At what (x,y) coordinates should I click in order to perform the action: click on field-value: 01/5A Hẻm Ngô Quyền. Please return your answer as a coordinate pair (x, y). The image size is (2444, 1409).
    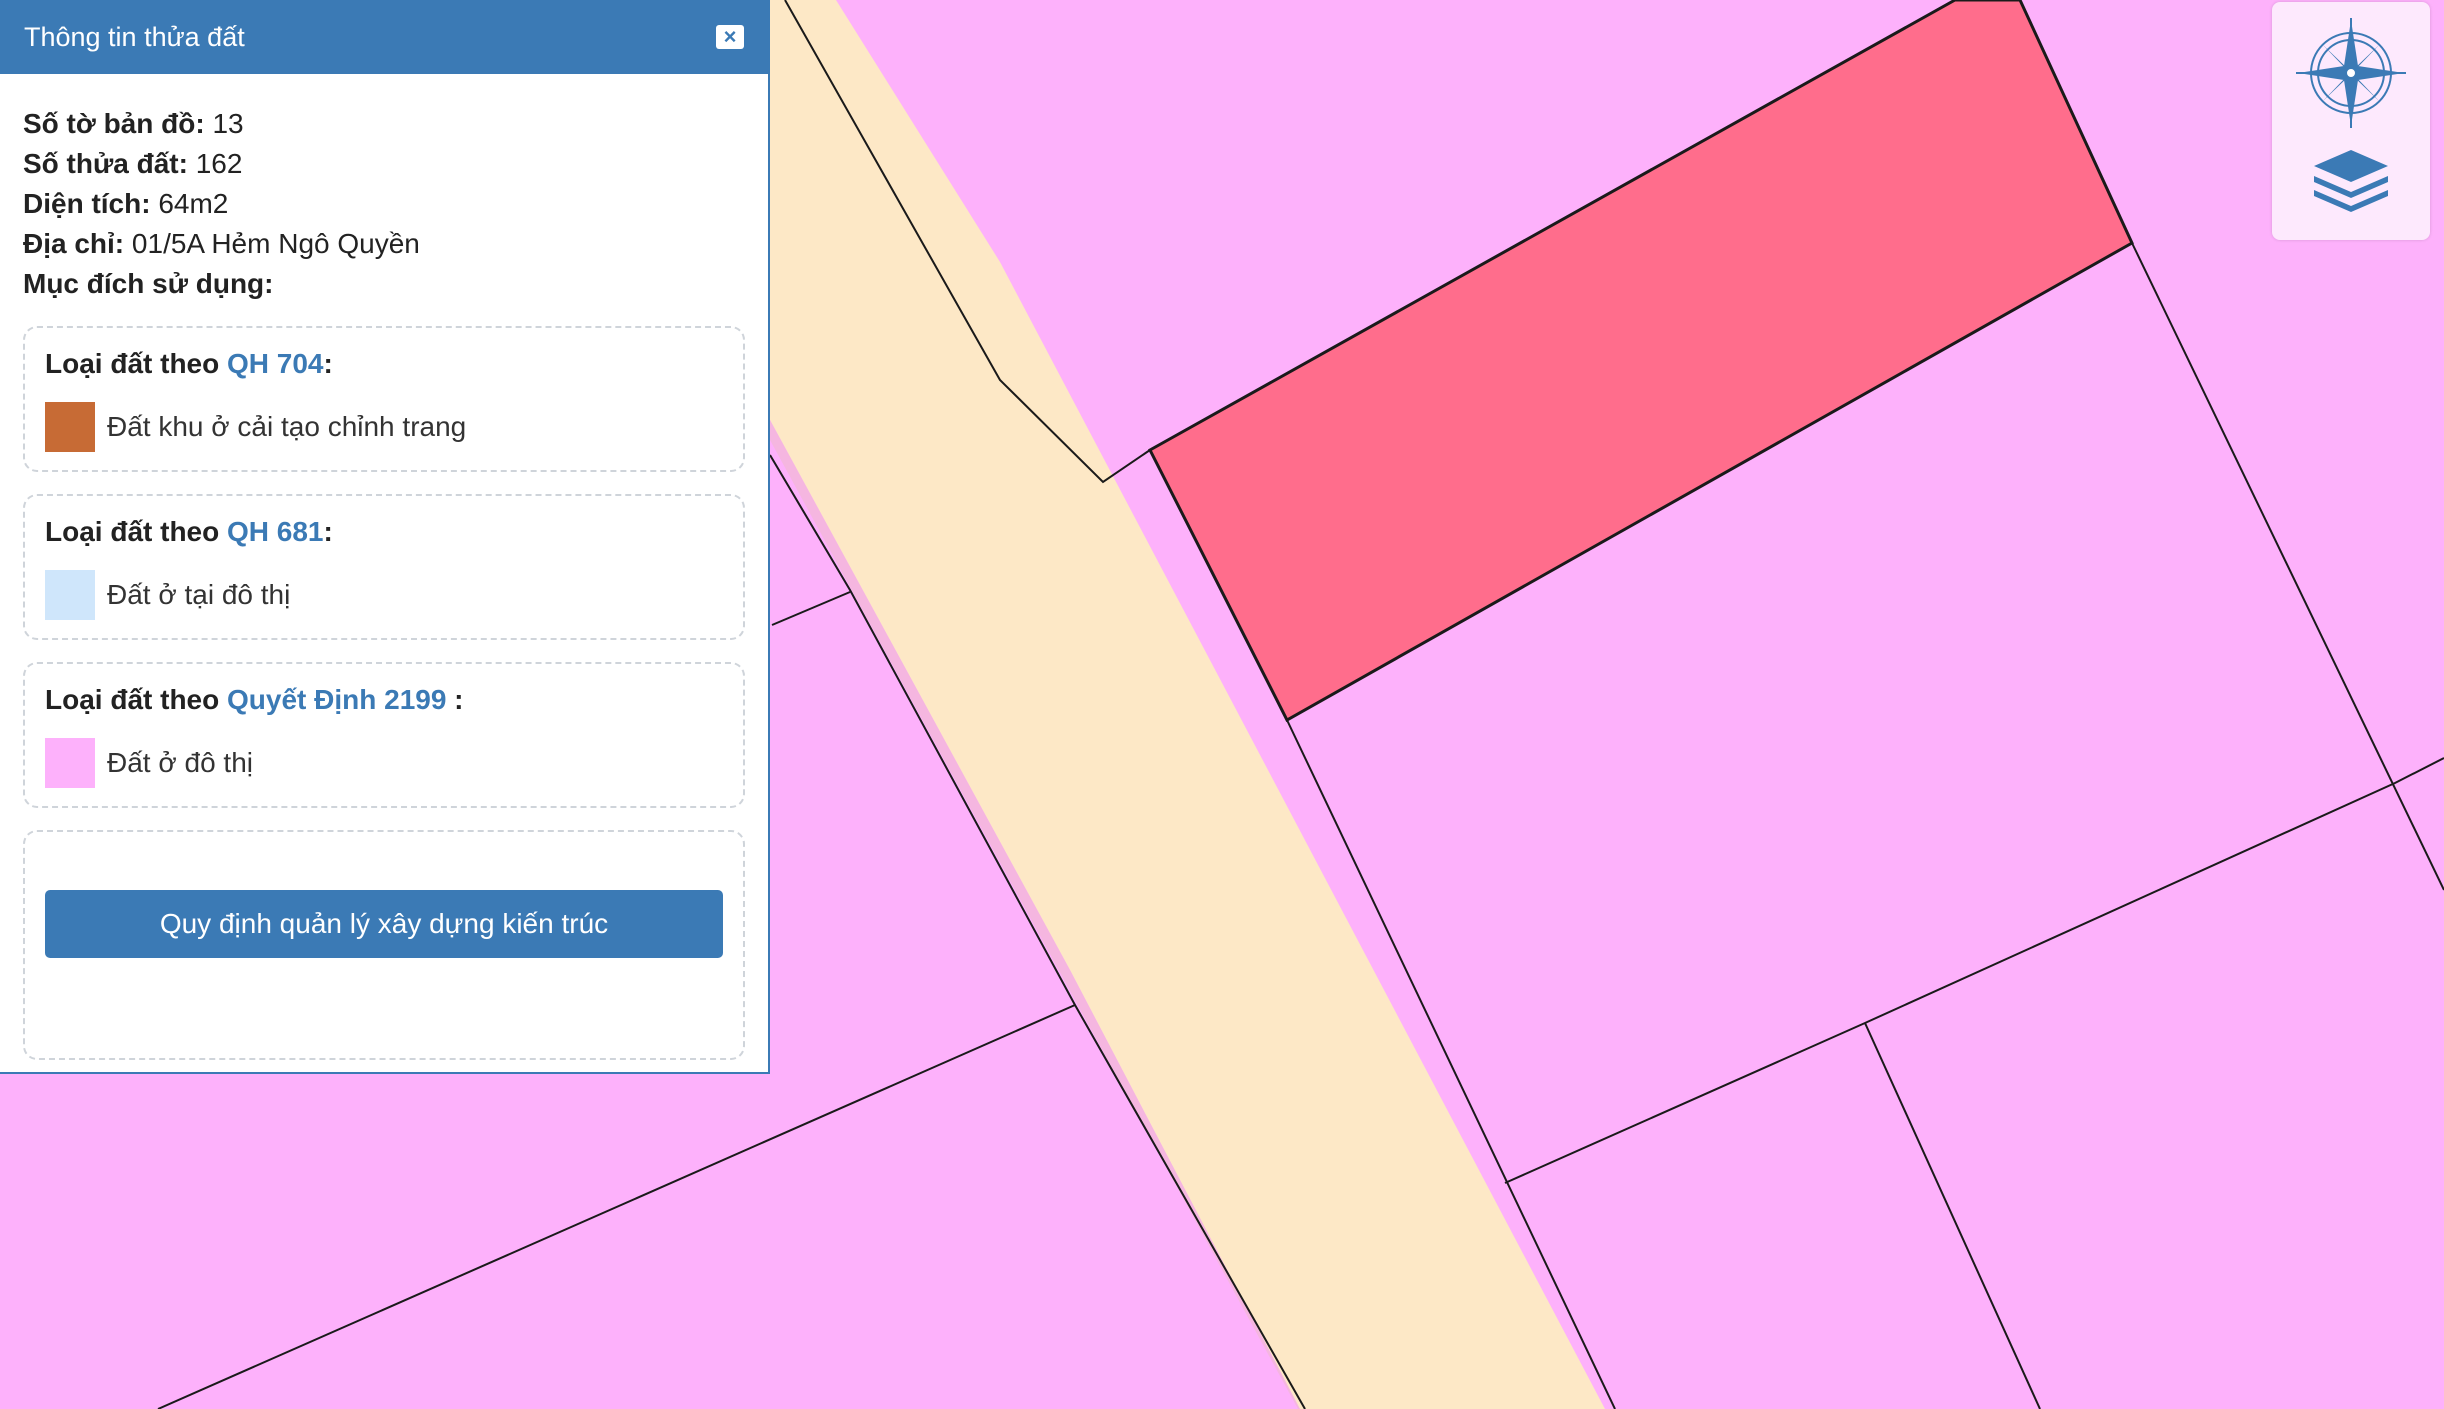
    Looking at the image, I should click on (272, 243).